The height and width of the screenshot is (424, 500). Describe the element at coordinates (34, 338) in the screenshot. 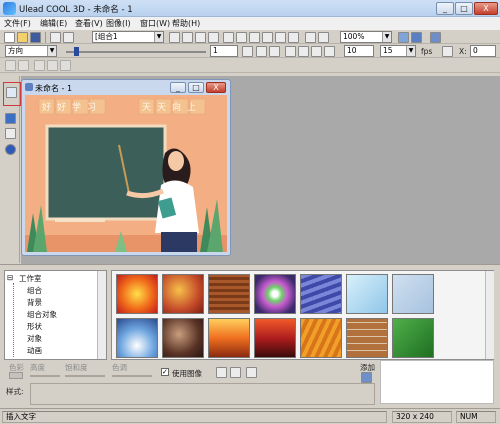

I see `tree-item: 对象` at that location.